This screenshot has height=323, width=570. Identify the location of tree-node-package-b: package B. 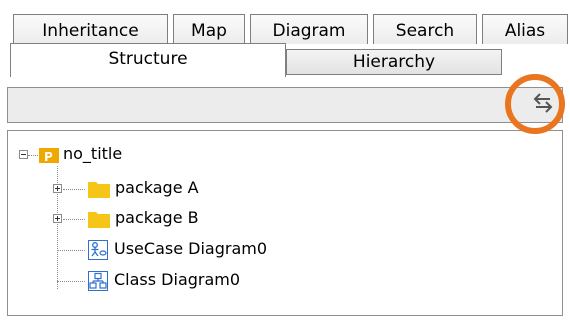
(158, 219).